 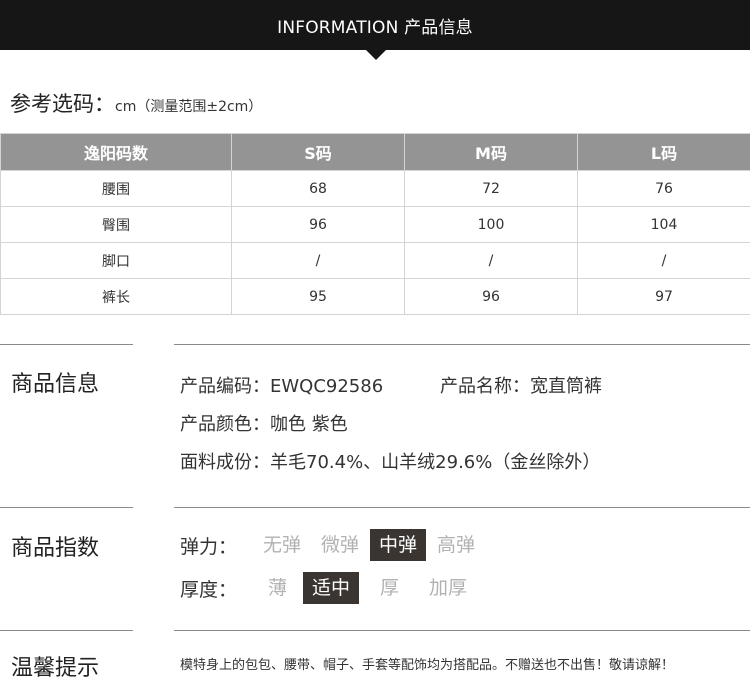 What do you see at coordinates (664, 297) in the screenshot?
I see `table-cell: 97` at bounding box center [664, 297].